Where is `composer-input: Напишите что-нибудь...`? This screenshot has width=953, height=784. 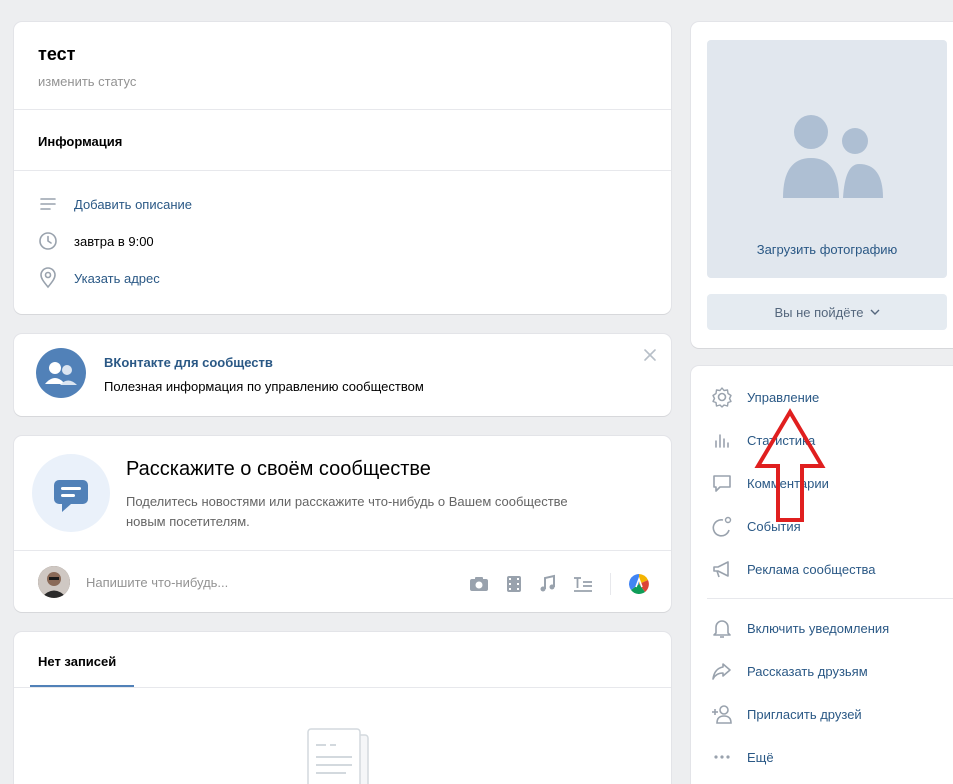
composer-input: Напишите что-нибудь... is located at coordinates (236, 582).